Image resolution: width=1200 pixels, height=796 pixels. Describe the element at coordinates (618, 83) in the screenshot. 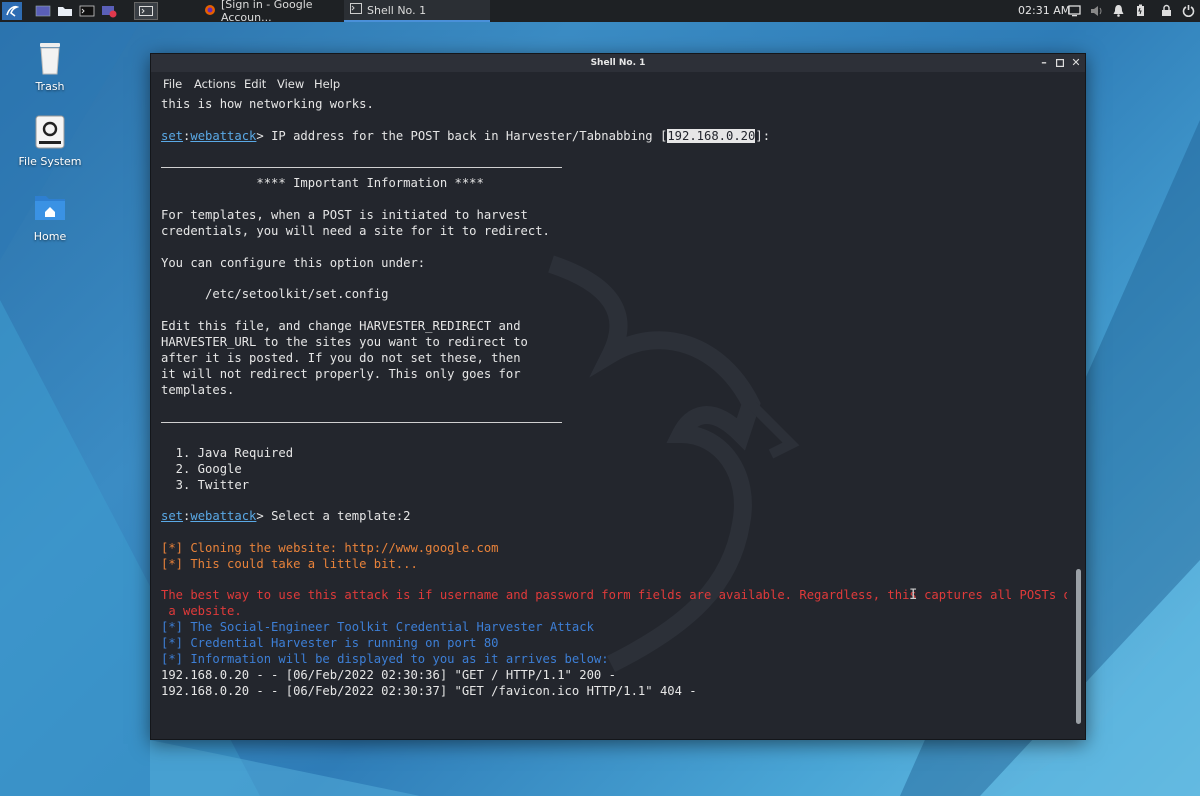

I see `menubar: File Actions Edit View Help` at that location.